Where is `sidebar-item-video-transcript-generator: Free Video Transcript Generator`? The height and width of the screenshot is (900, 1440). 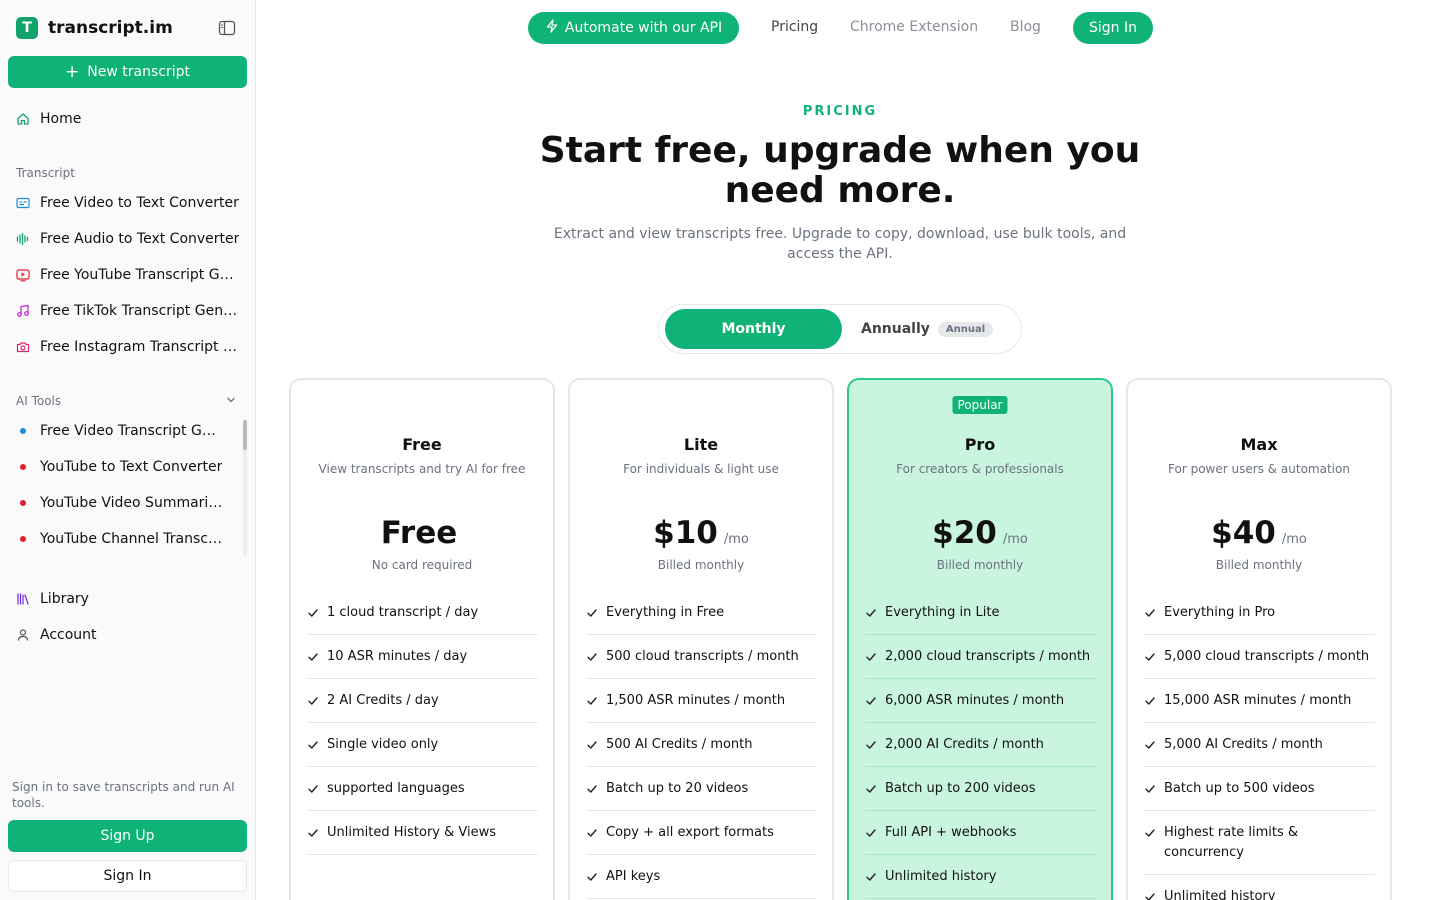
sidebar-item-video-transcript-generator: Free Video Transcript Generator is located at coordinates (128, 431).